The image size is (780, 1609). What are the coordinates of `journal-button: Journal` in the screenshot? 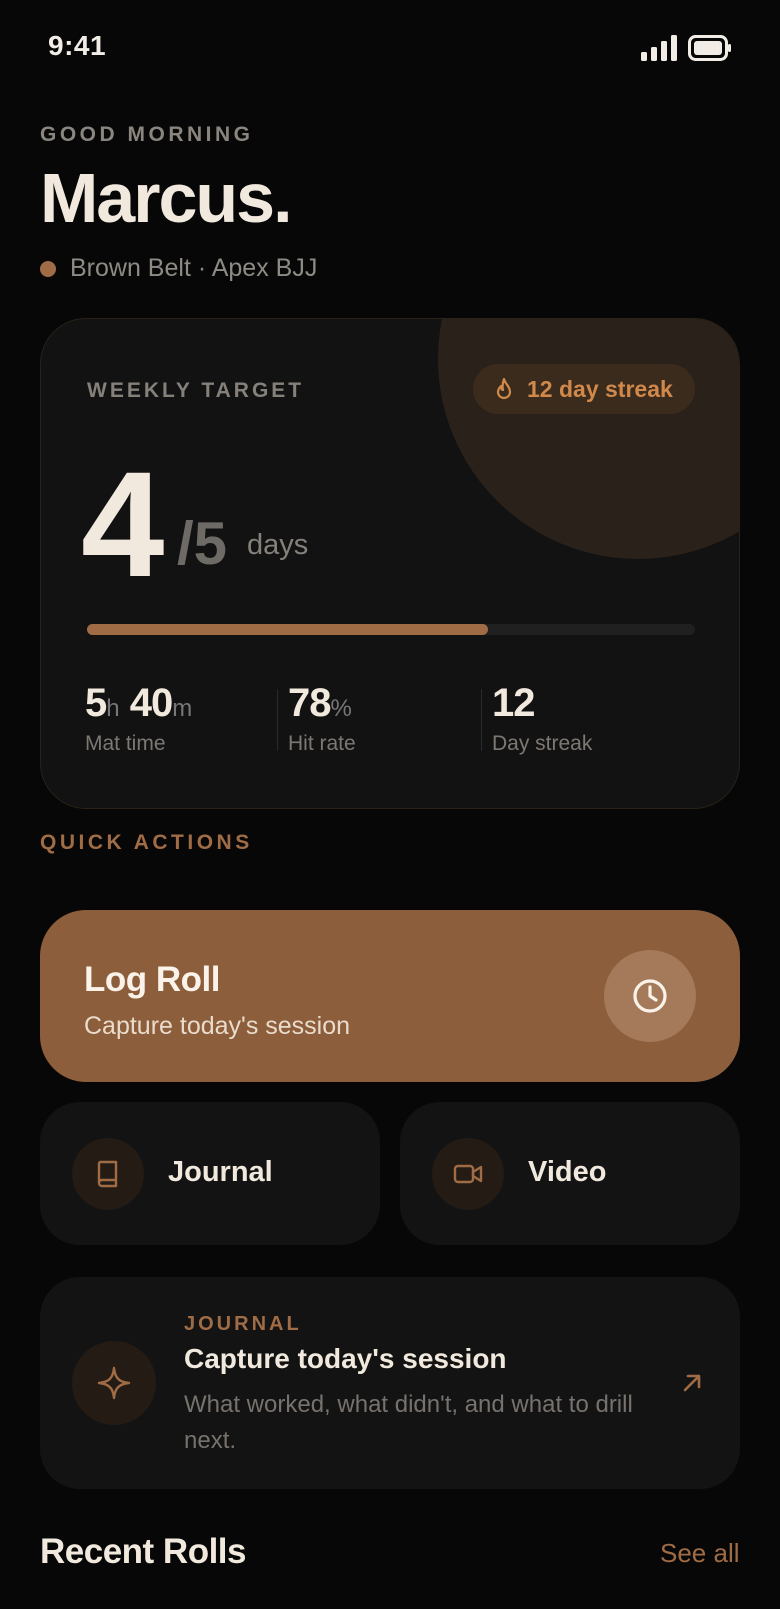 It's located at (210, 1173).